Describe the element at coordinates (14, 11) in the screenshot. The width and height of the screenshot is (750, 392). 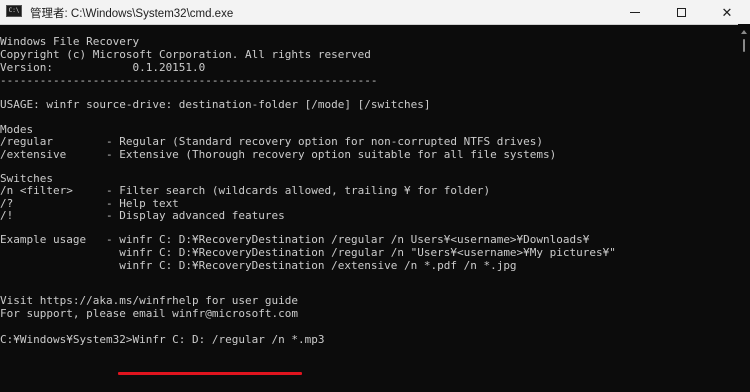
I see `command-prompt-icon: C:\` at that location.